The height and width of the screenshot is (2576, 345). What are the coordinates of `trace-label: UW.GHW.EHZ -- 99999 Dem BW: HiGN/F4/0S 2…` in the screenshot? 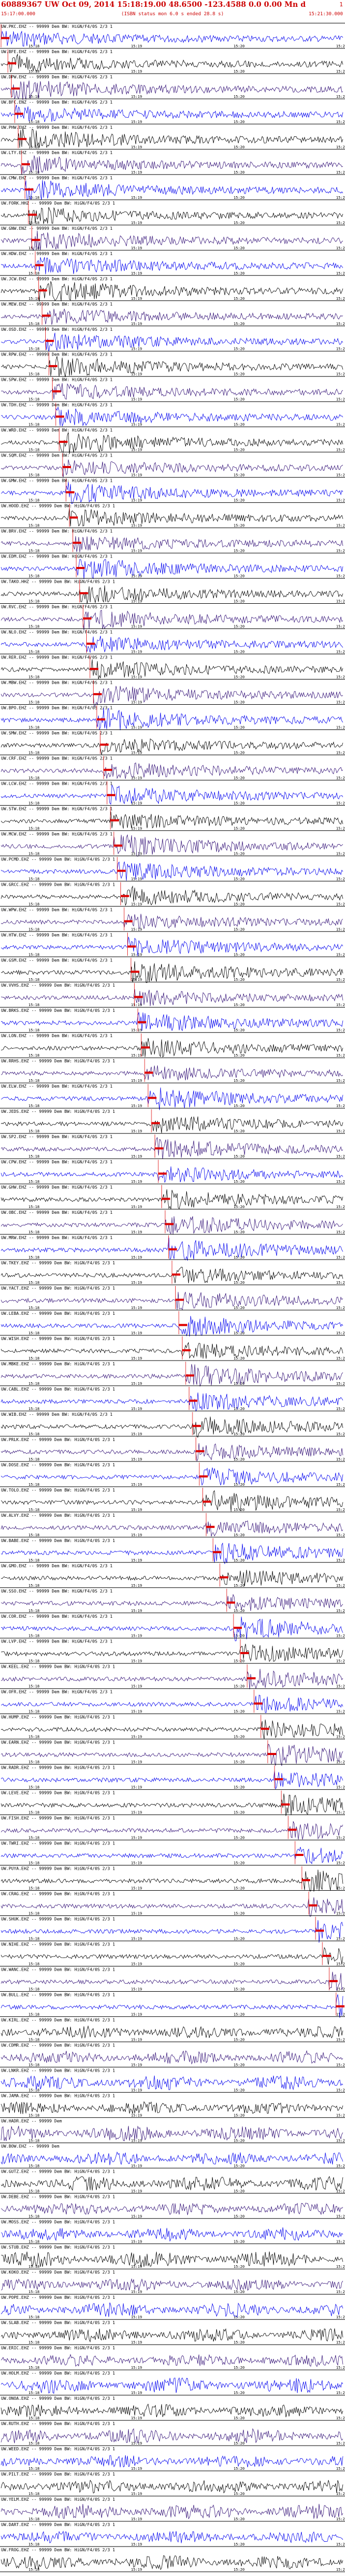 It's located at (57, 1188).